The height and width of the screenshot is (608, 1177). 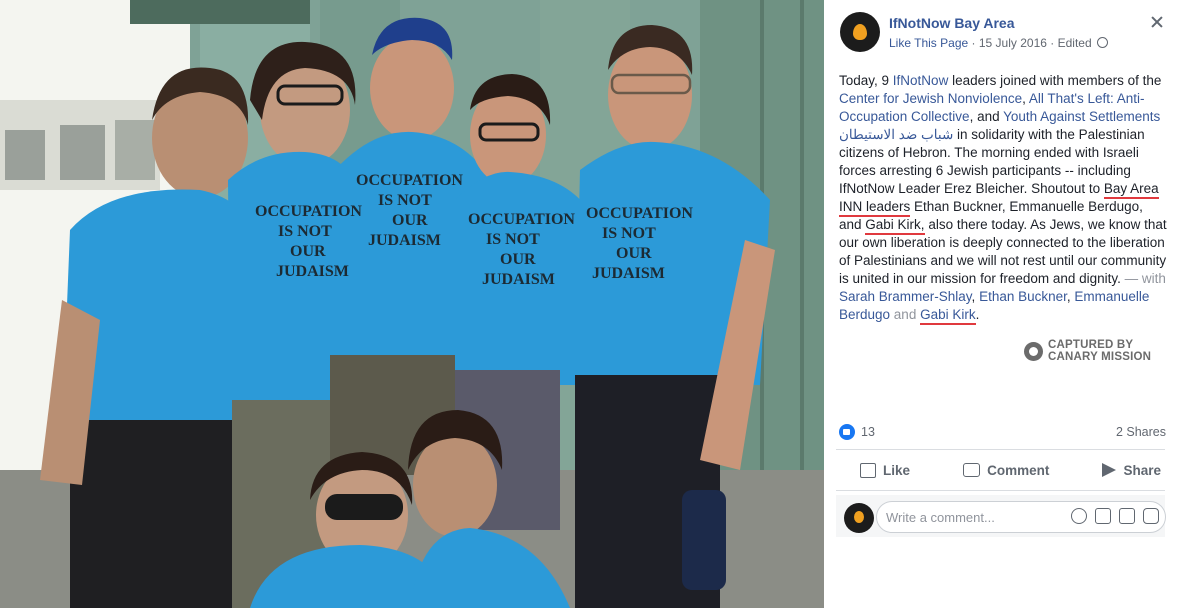 I want to click on cjn-link: Center for Jewish Nonviolence, so click(x=930, y=98).